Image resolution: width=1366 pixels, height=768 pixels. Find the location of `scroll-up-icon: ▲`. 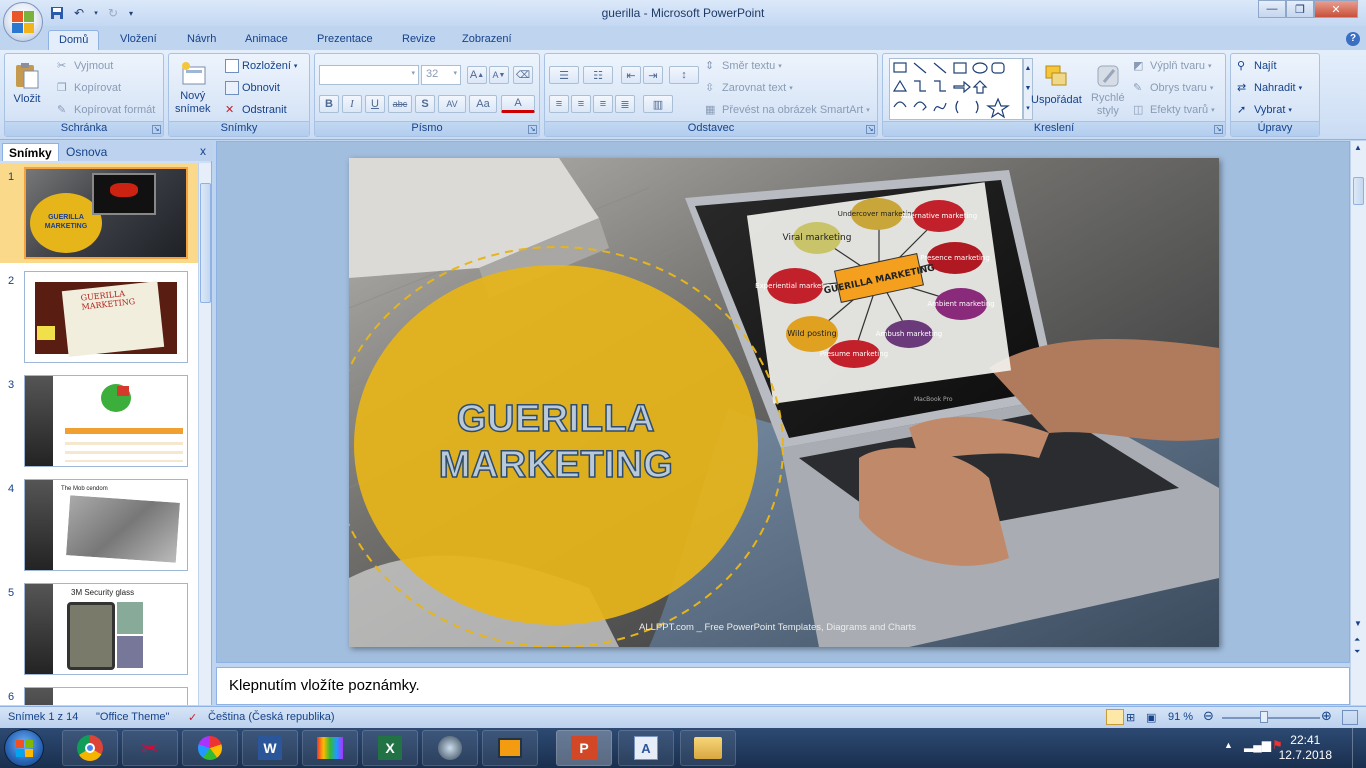

scroll-up-icon: ▲ is located at coordinates (1358, 147).